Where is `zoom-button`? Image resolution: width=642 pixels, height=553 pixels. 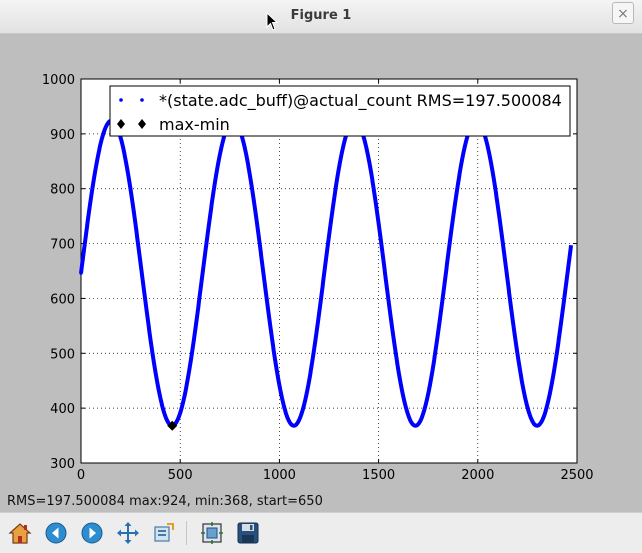
zoom-button is located at coordinates (164, 533).